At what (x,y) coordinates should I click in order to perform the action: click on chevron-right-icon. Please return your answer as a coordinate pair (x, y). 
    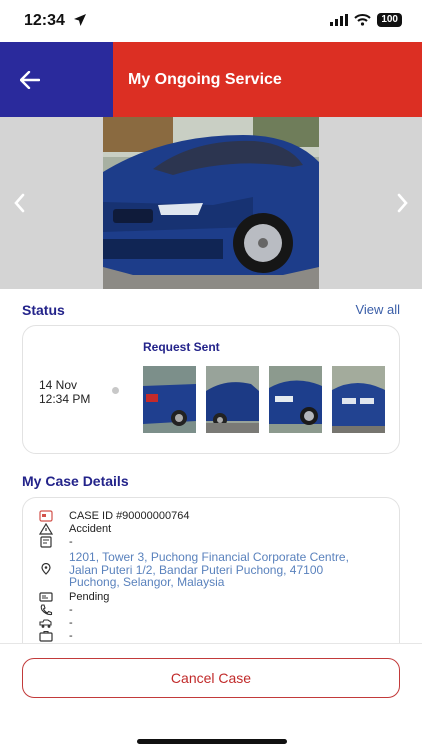
    Looking at the image, I should click on (402, 203).